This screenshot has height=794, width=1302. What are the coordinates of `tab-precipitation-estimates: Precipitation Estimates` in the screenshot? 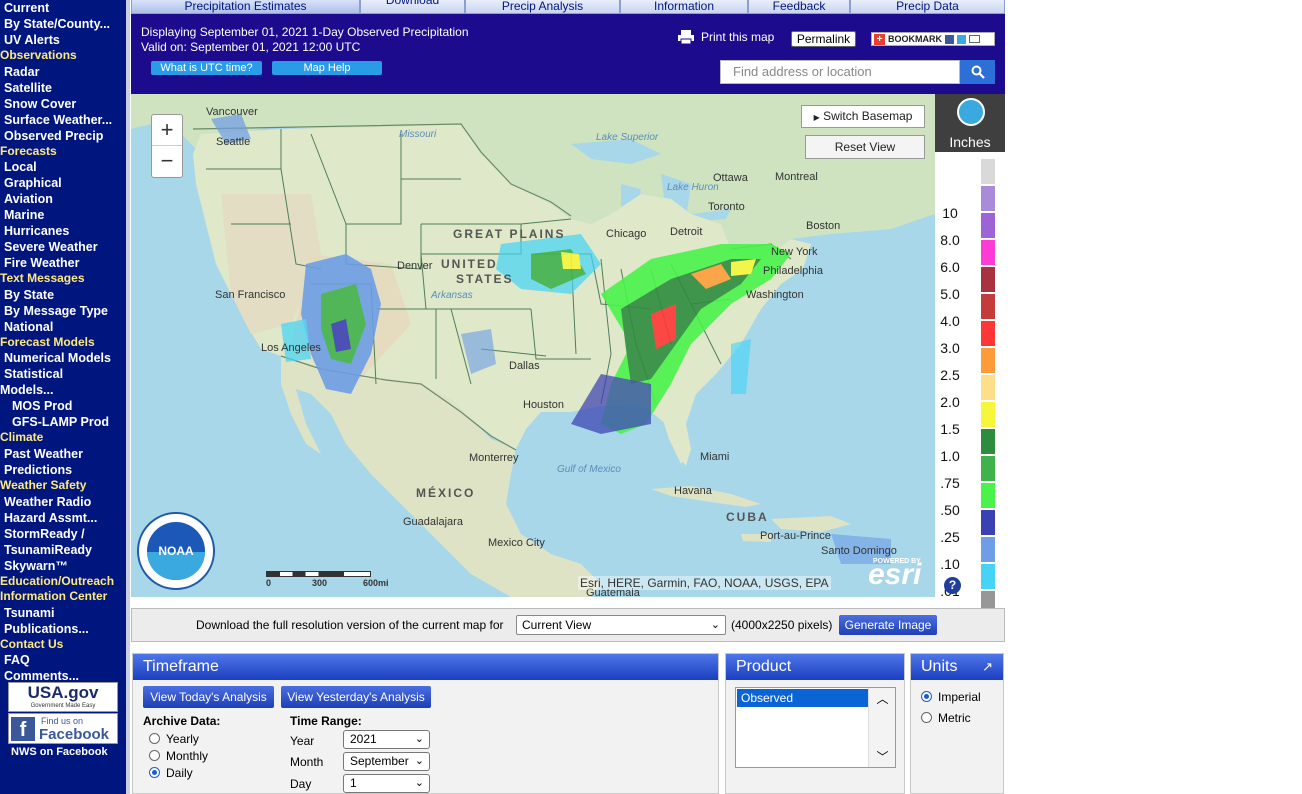 It's located at (245, 7).